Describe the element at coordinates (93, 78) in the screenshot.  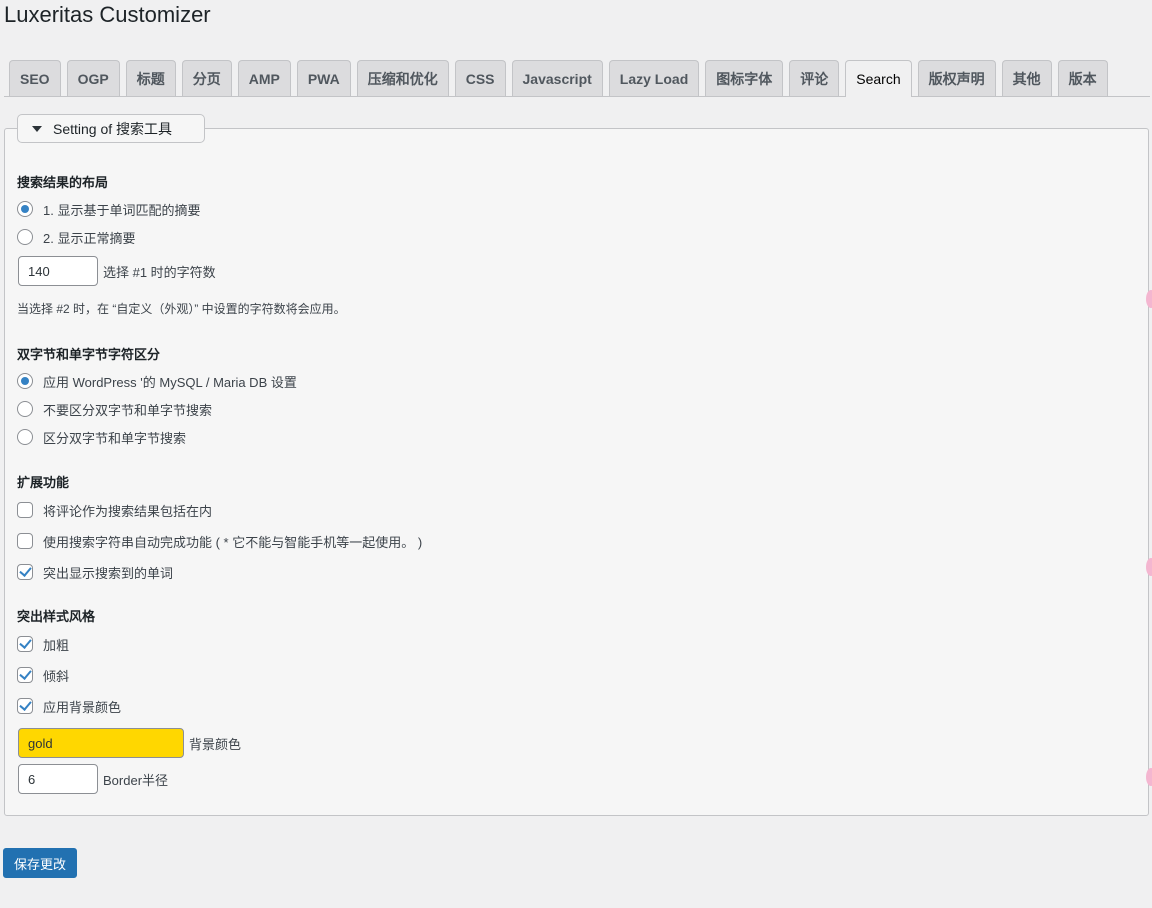
I see `tab-1: OGP` at that location.